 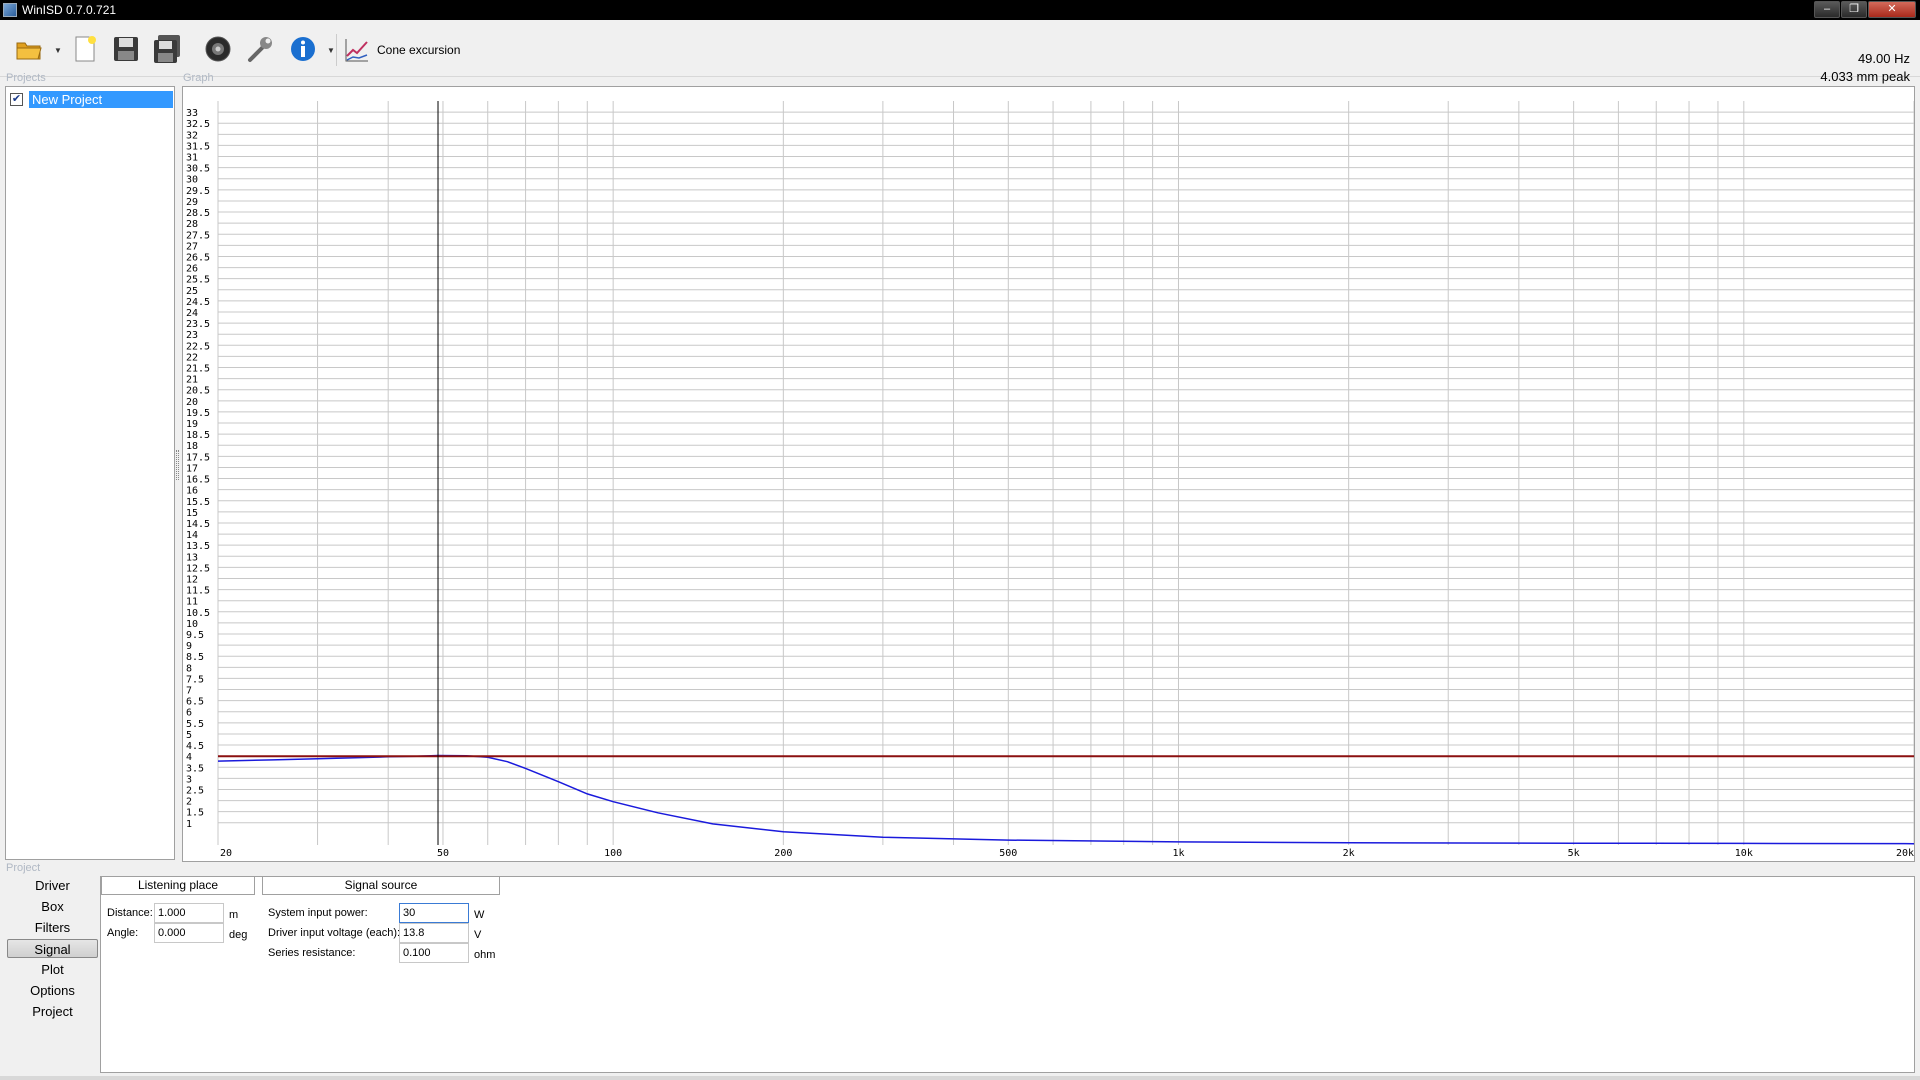 I want to click on x-tick-label: 500, so click(x=1008, y=853).